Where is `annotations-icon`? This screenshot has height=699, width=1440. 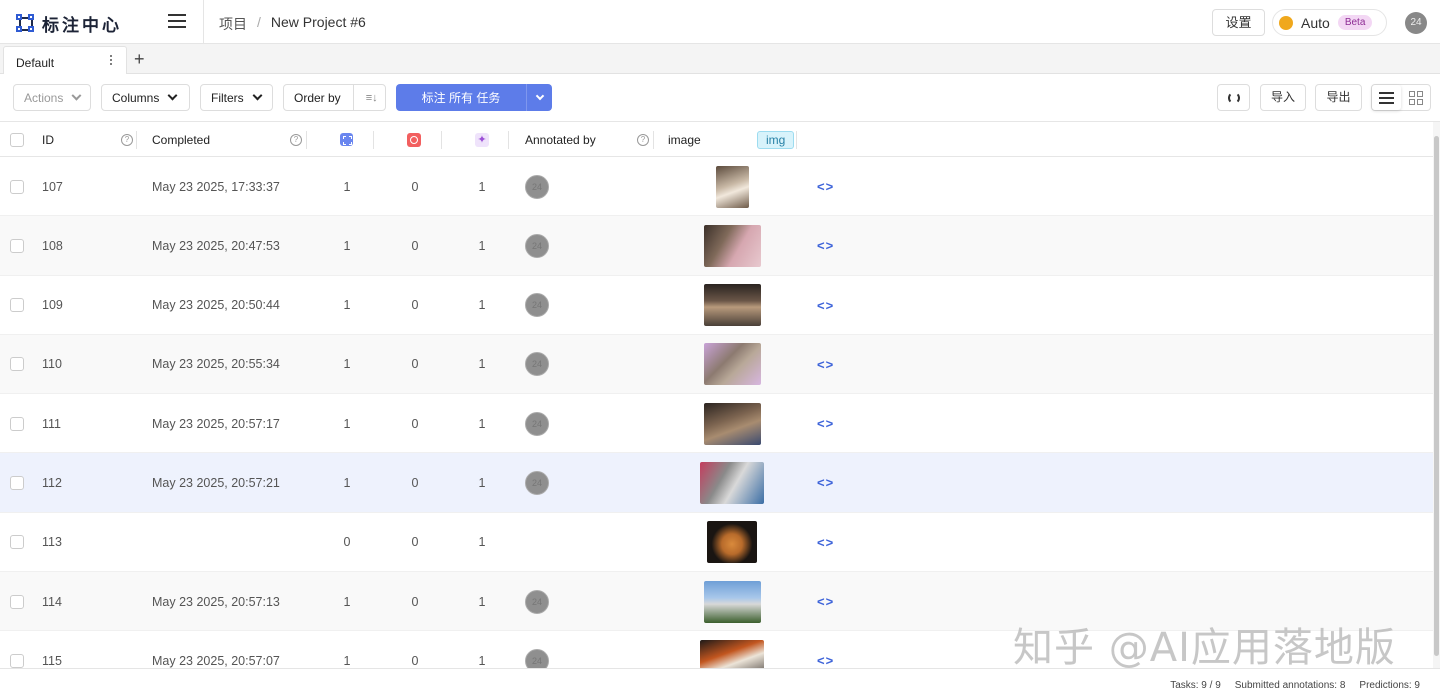 annotations-icon is located at coordinates (346, 139).